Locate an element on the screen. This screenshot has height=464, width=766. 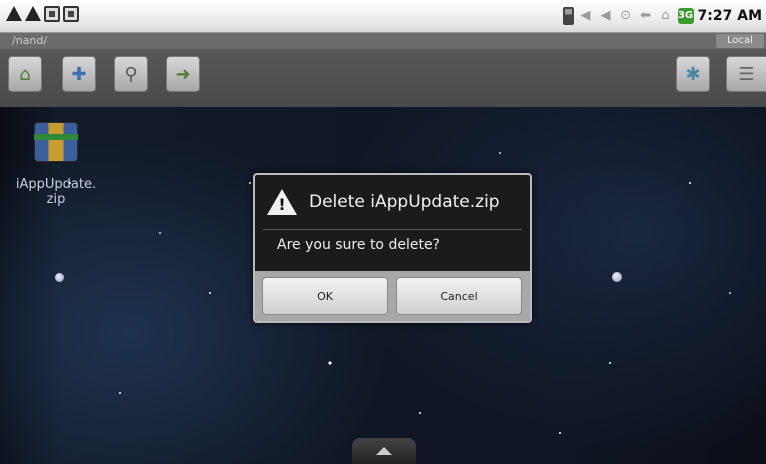
file-item-label: iAppUpdate. zip is located at coordinates (56, 192).